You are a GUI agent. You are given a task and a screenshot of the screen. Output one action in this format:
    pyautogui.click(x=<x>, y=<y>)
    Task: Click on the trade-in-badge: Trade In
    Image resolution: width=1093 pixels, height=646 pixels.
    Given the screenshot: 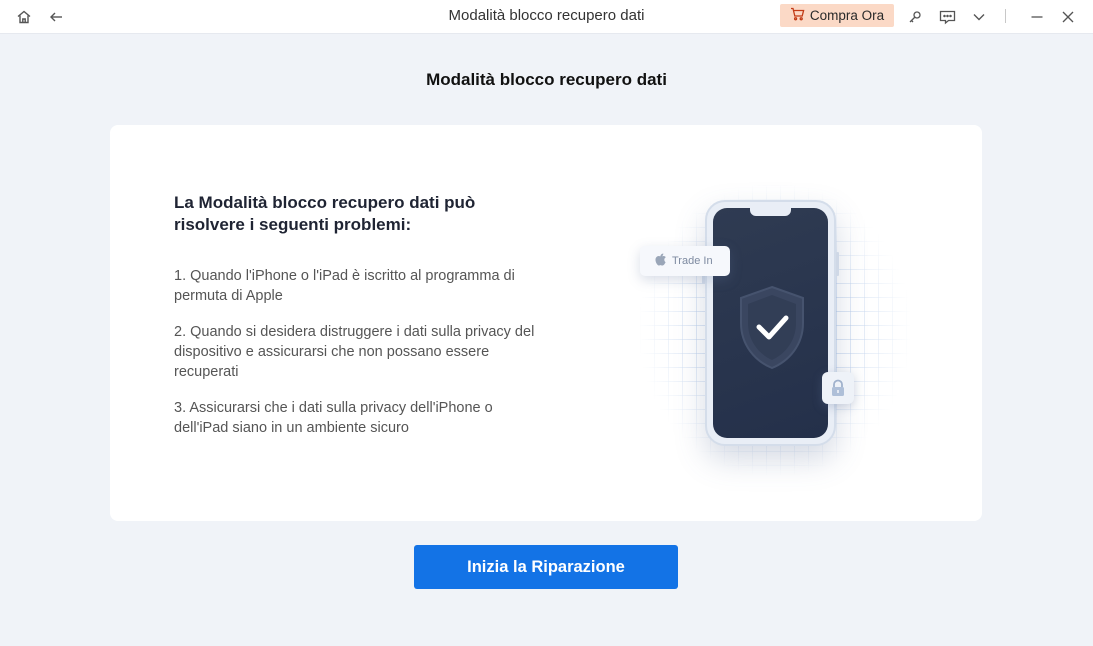 What is the action you would take?
    pyautogui.click(x=685, y=261)
    